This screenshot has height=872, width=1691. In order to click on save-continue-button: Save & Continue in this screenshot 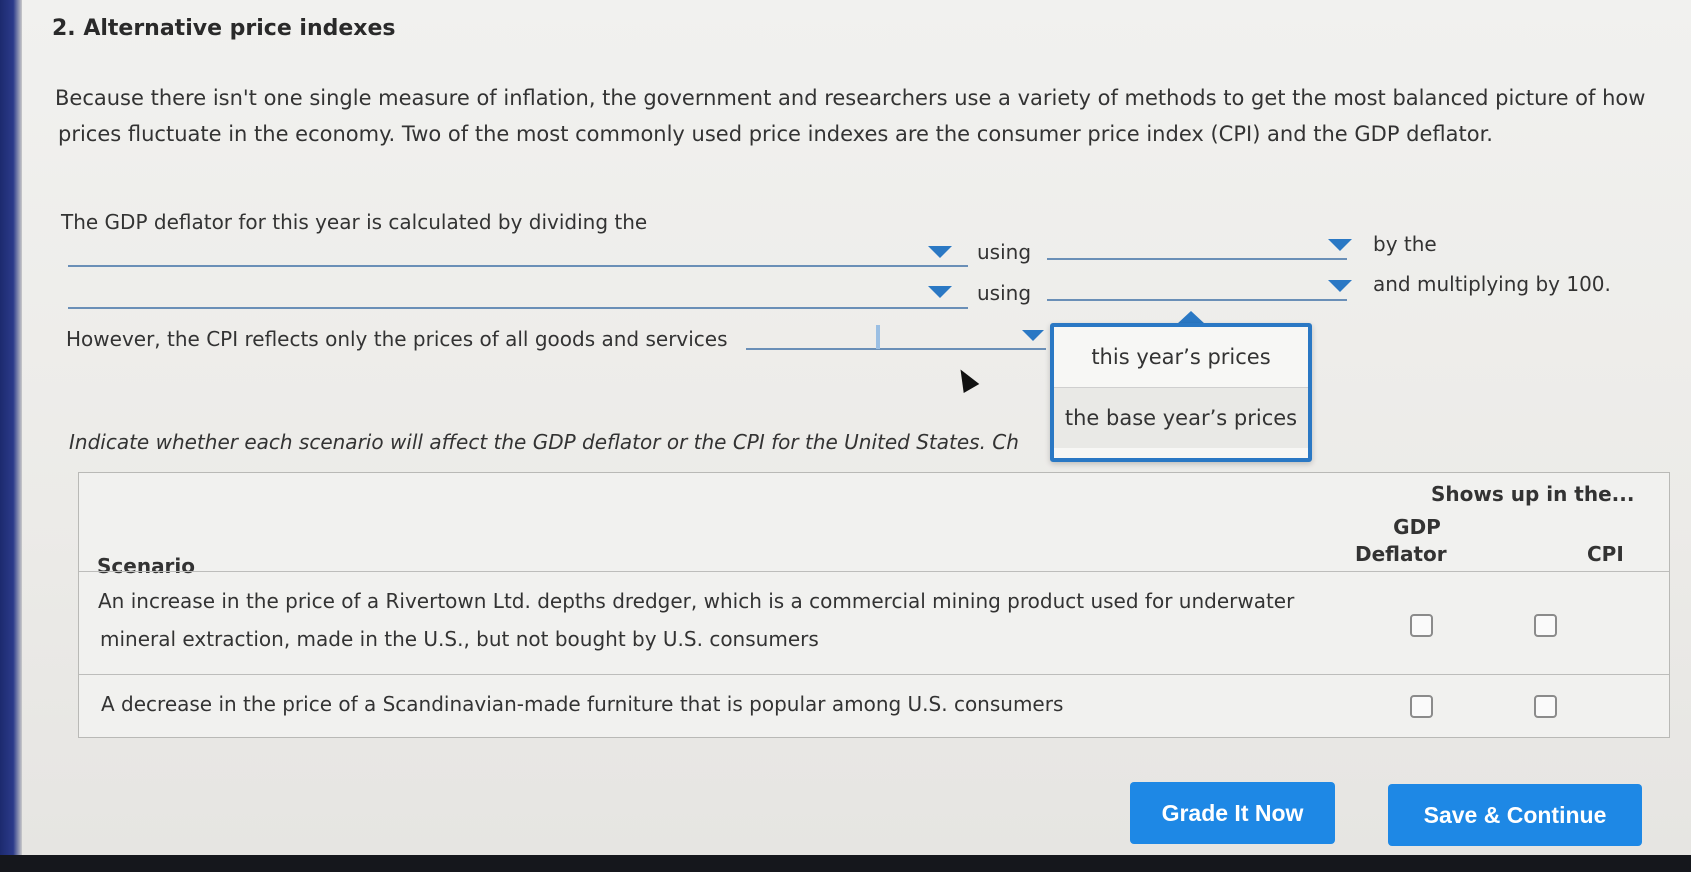, I will do `click(1515, 815)`.